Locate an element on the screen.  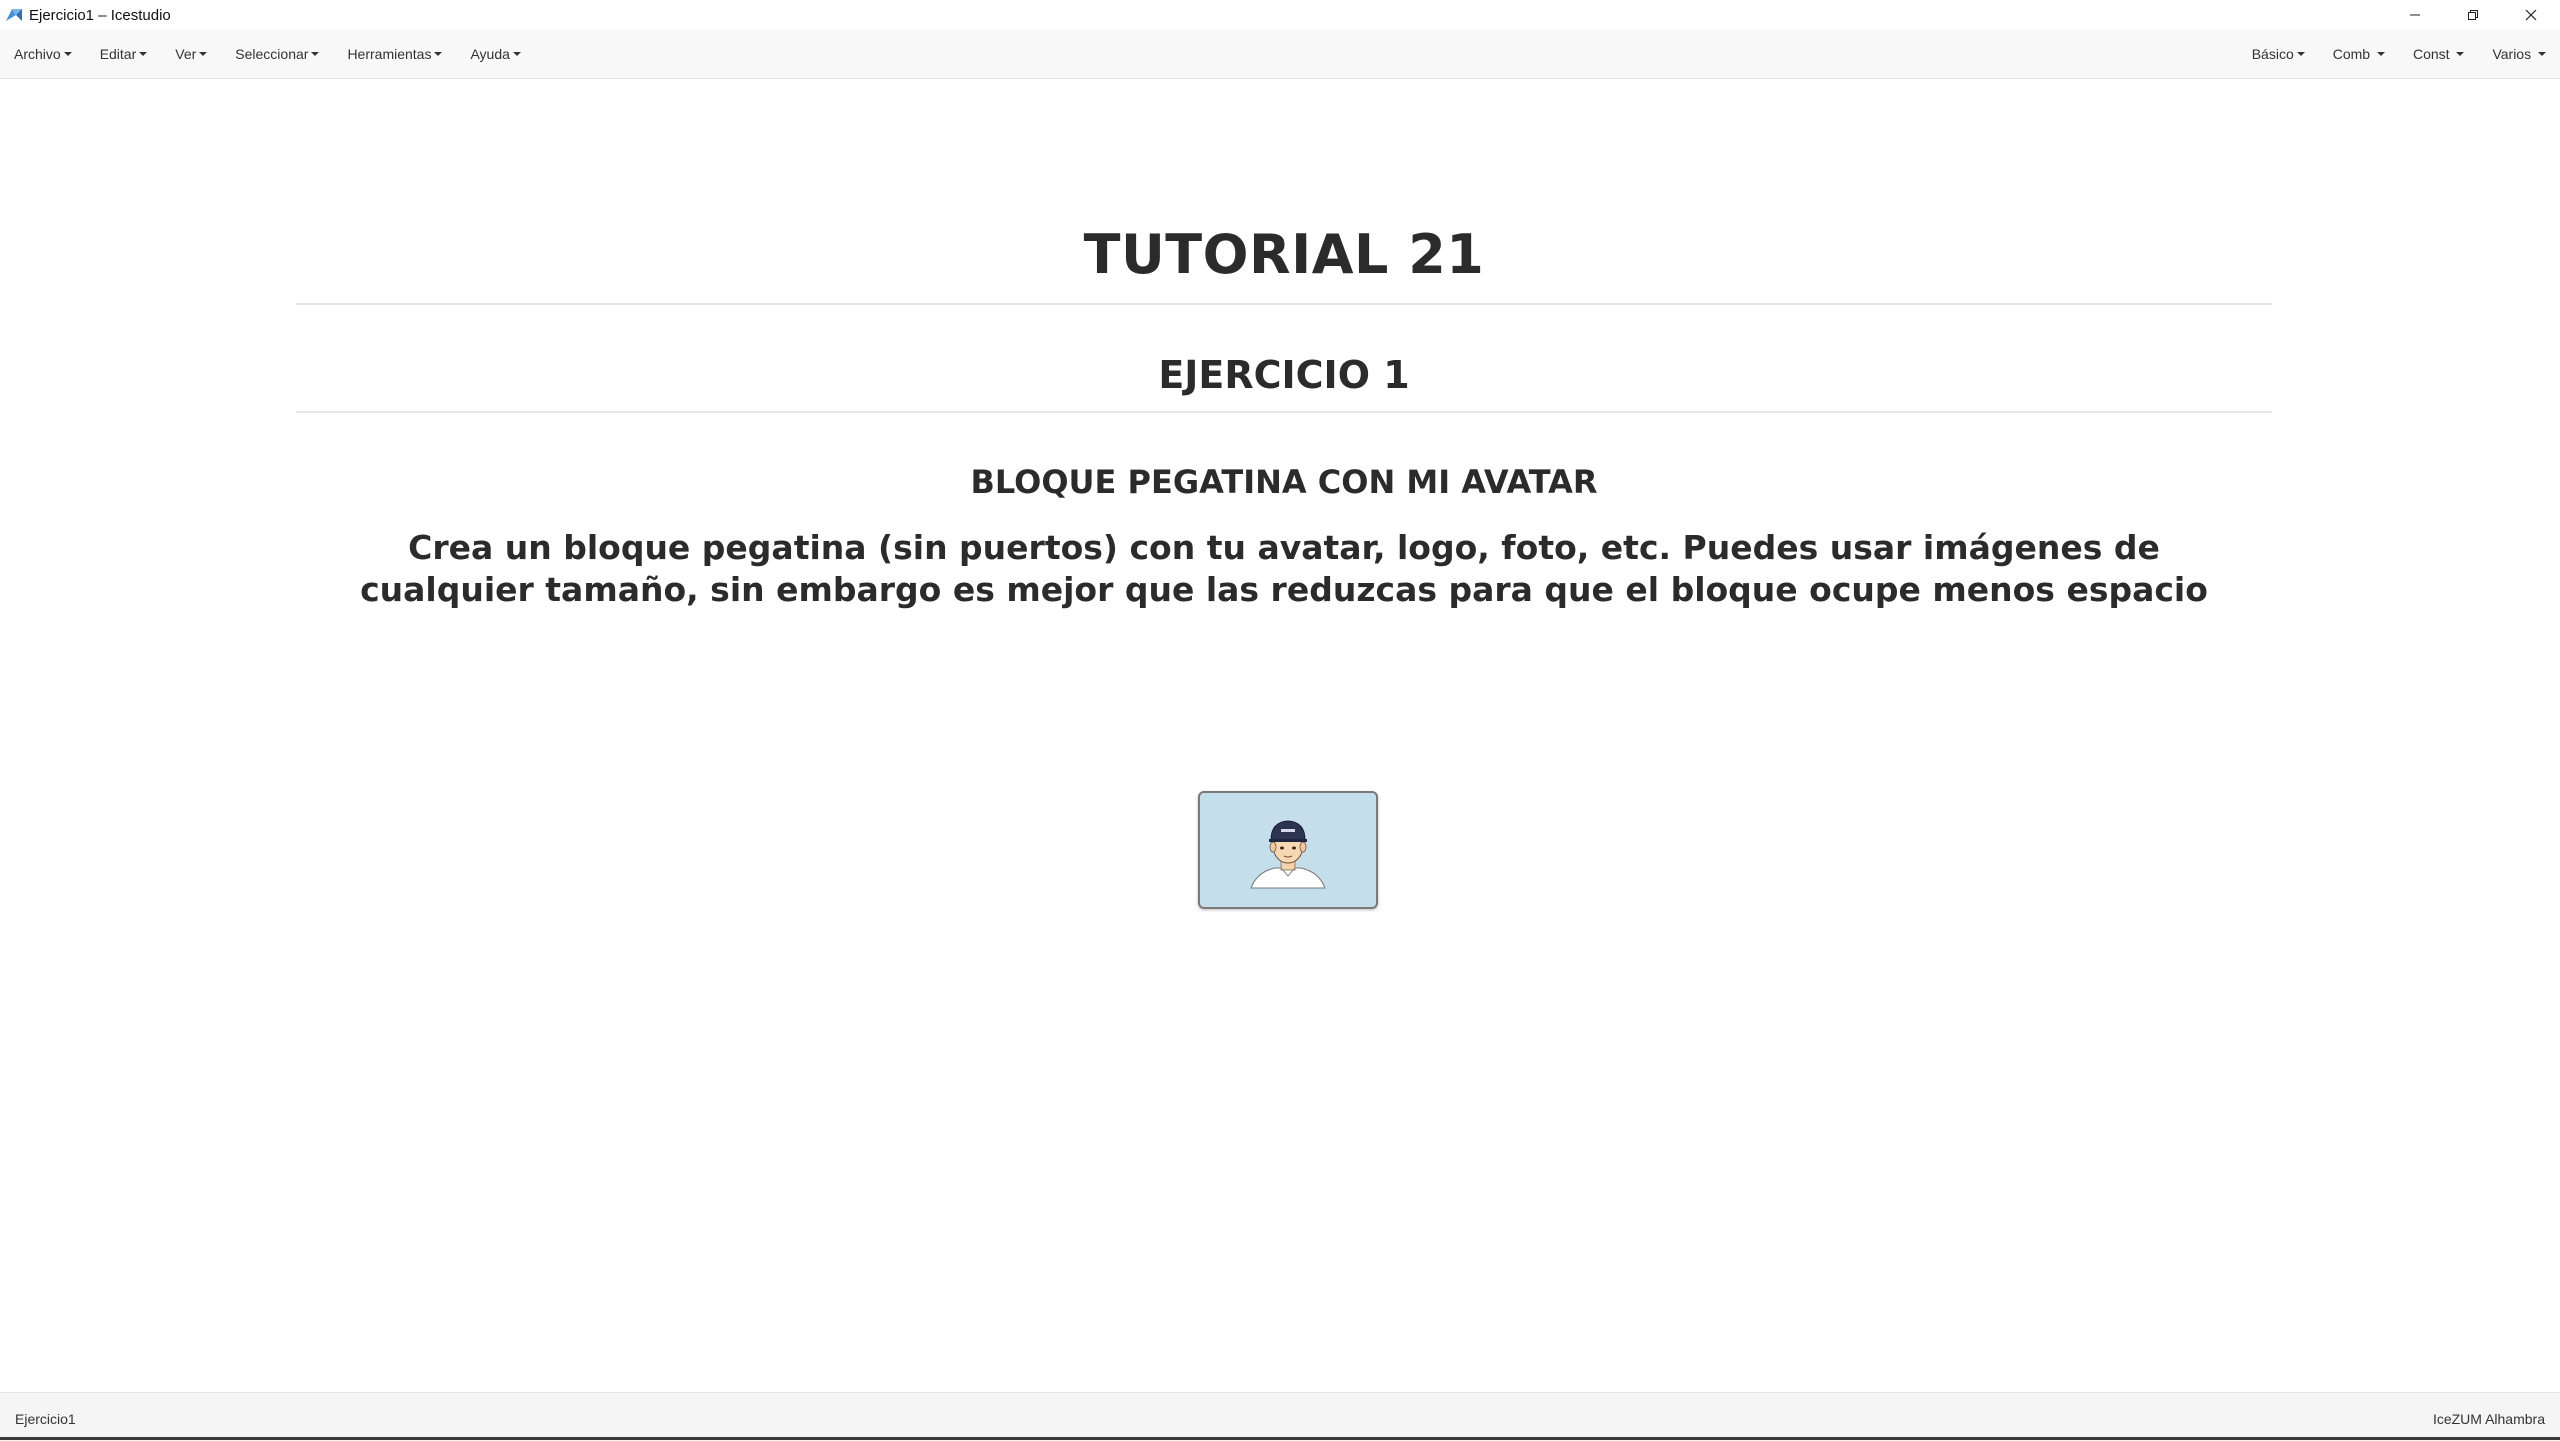
window-titlebar: Ejercicio1 – Icestudio is located at coordinates (1280, 15).